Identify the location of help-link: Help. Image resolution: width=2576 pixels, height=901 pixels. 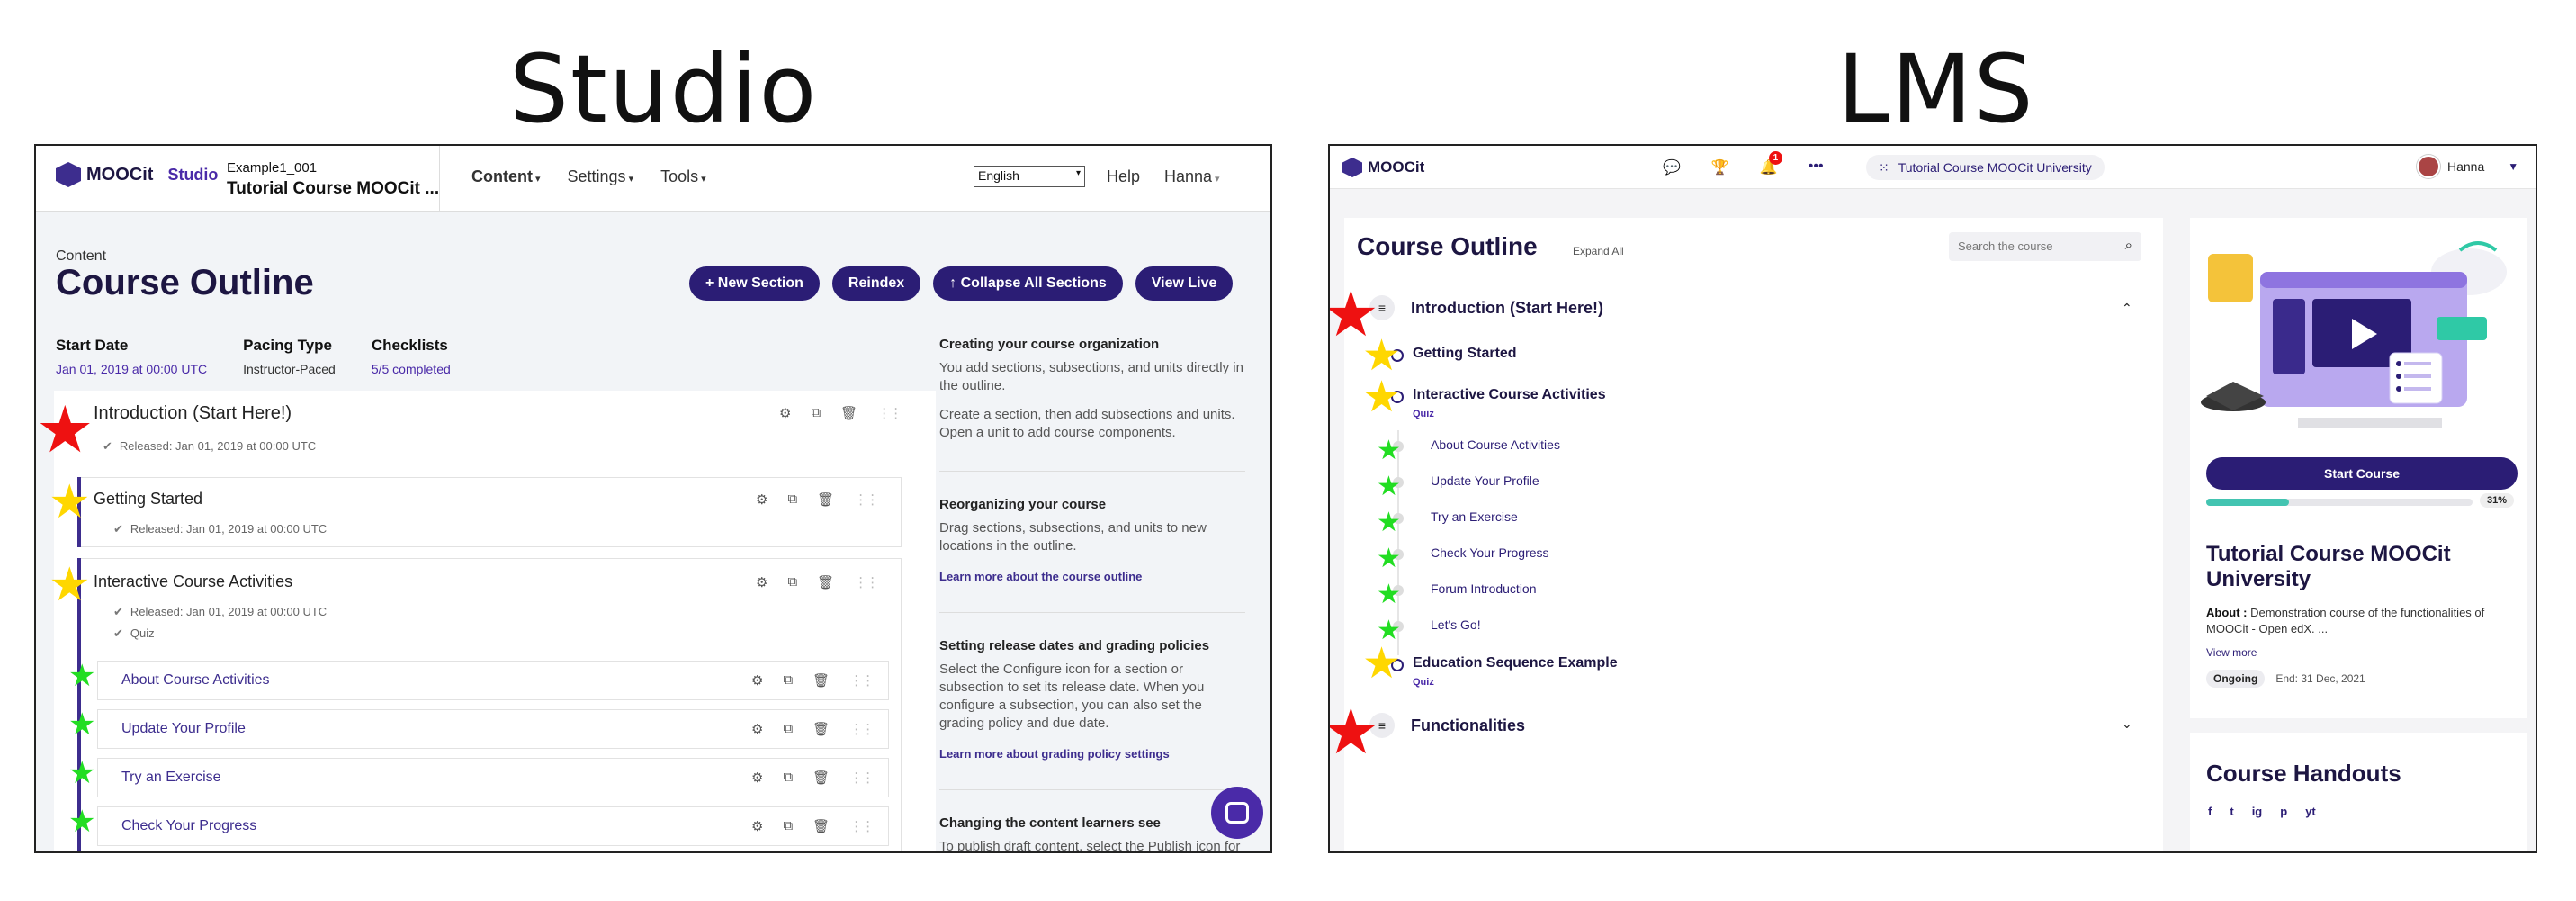
(1124, 176).